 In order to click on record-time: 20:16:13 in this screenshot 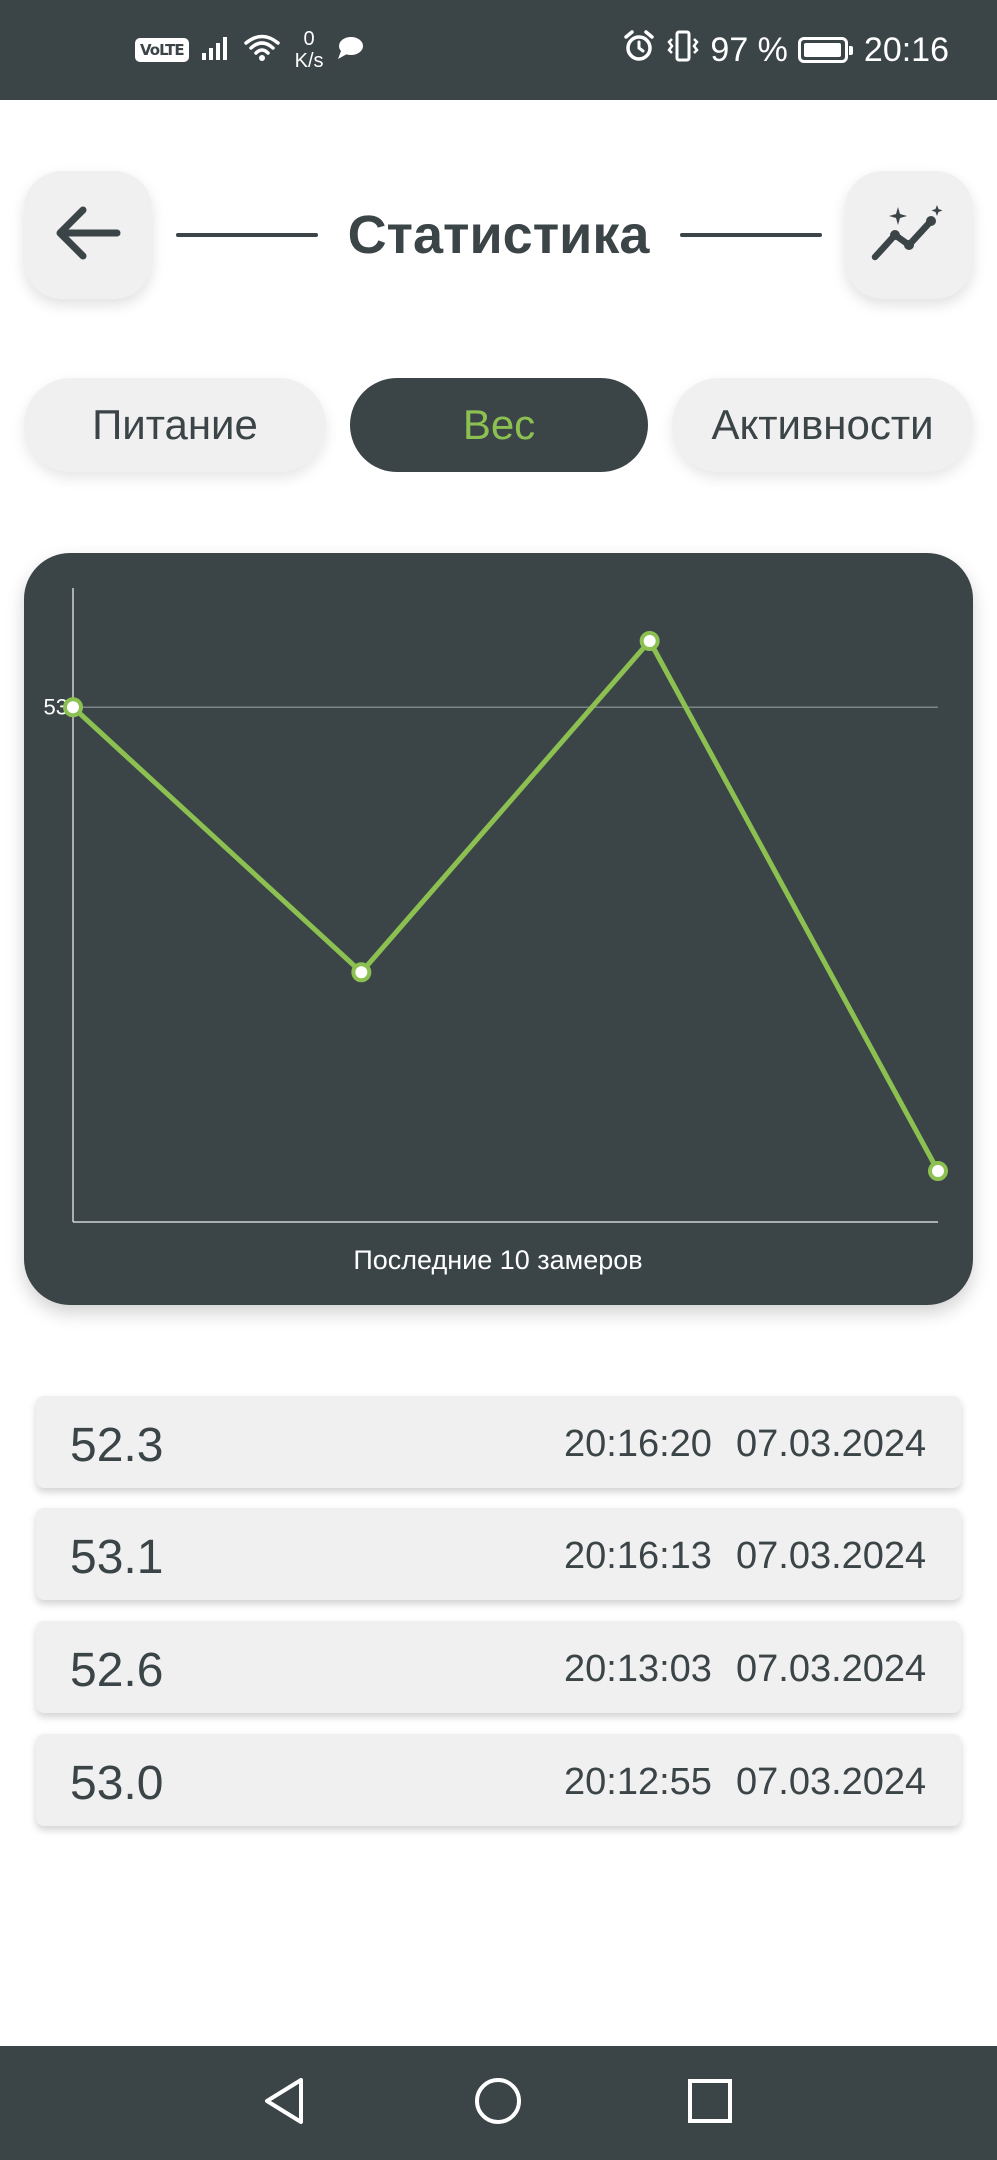, I will do `click(638, 1556)`.